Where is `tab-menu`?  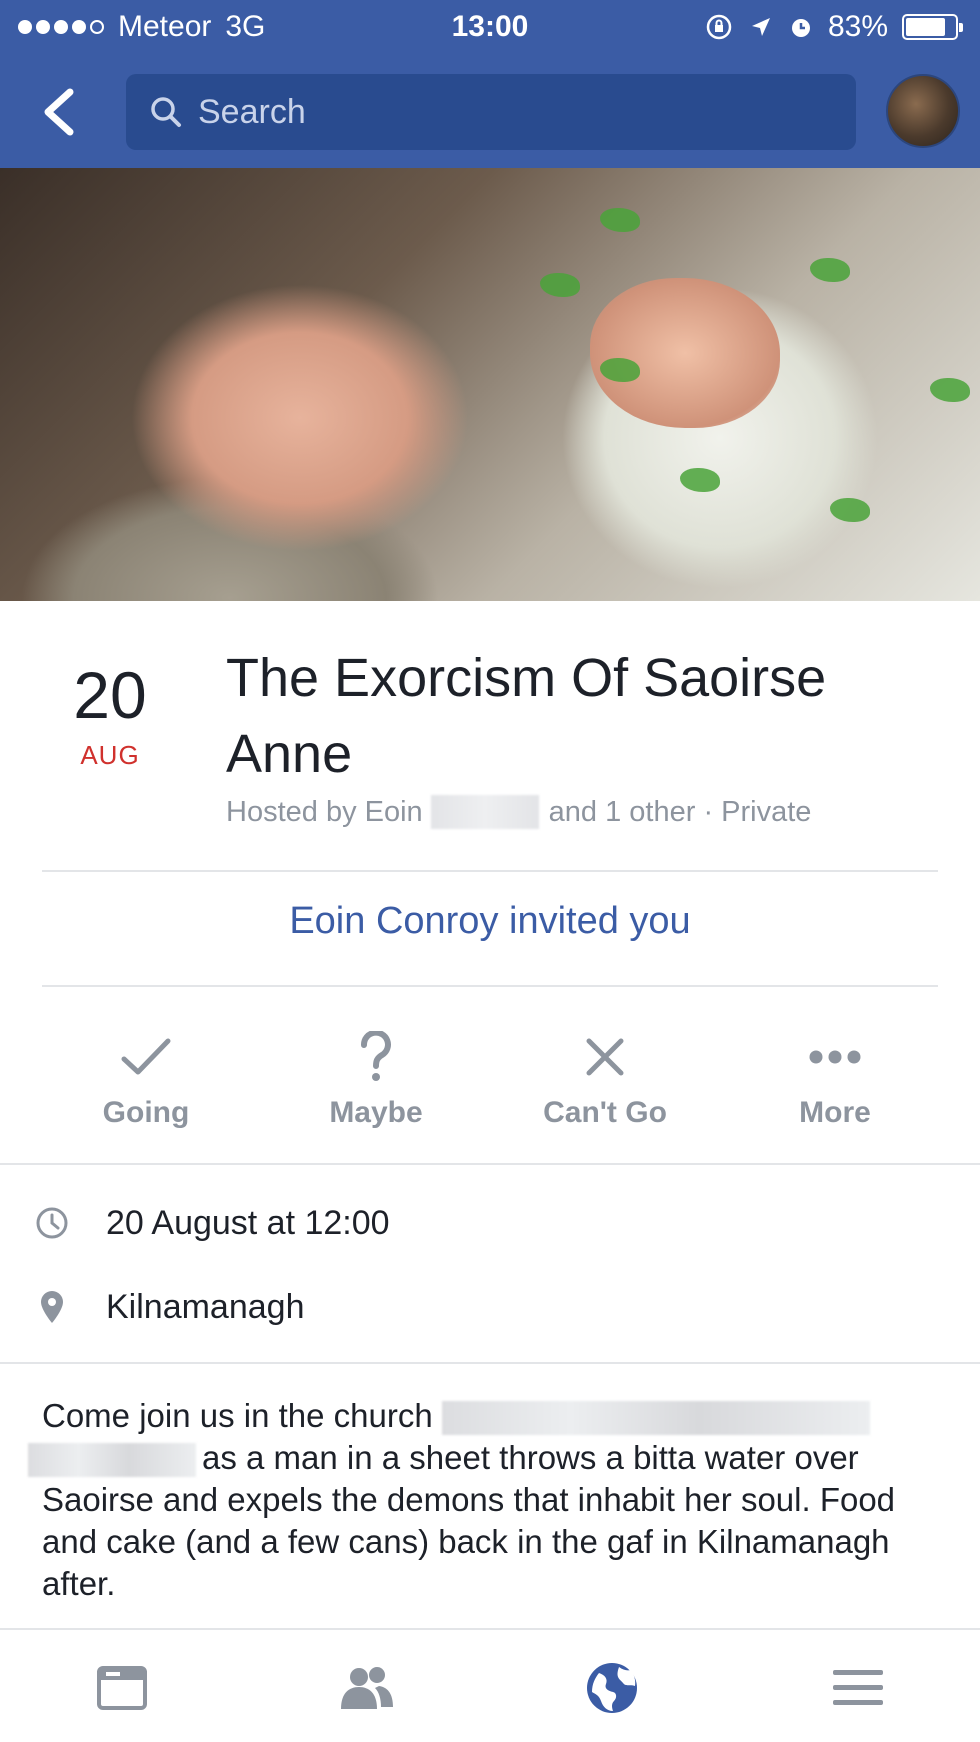
tab-menu is located at coordinates (858, 1688).